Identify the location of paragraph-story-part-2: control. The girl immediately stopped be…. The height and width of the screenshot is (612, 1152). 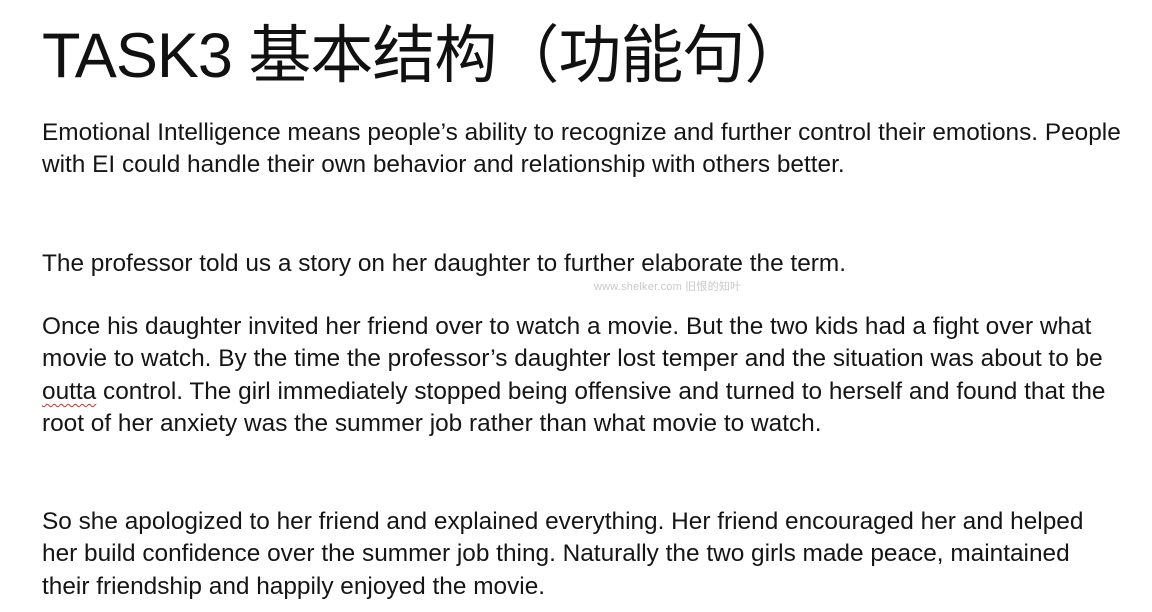
(574, 407).